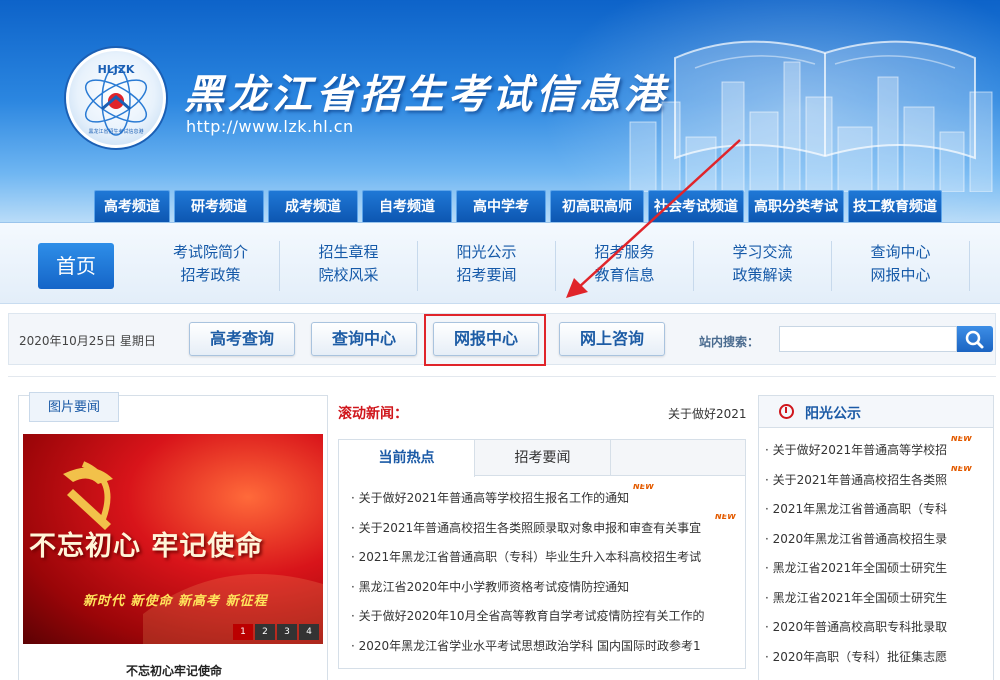 Image resolution: width=1000 pixels, height=680 pixels. I want to click on list-item: · 关于做好2020年10月全省高等教育自学考试疫情防控有关工作的, so click(543, 617).